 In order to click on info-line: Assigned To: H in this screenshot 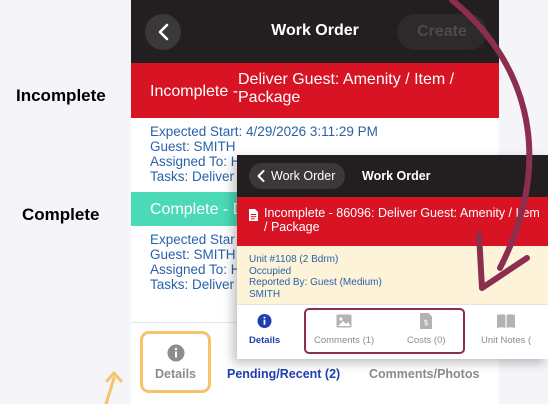, I will do `click(195, 269)`.